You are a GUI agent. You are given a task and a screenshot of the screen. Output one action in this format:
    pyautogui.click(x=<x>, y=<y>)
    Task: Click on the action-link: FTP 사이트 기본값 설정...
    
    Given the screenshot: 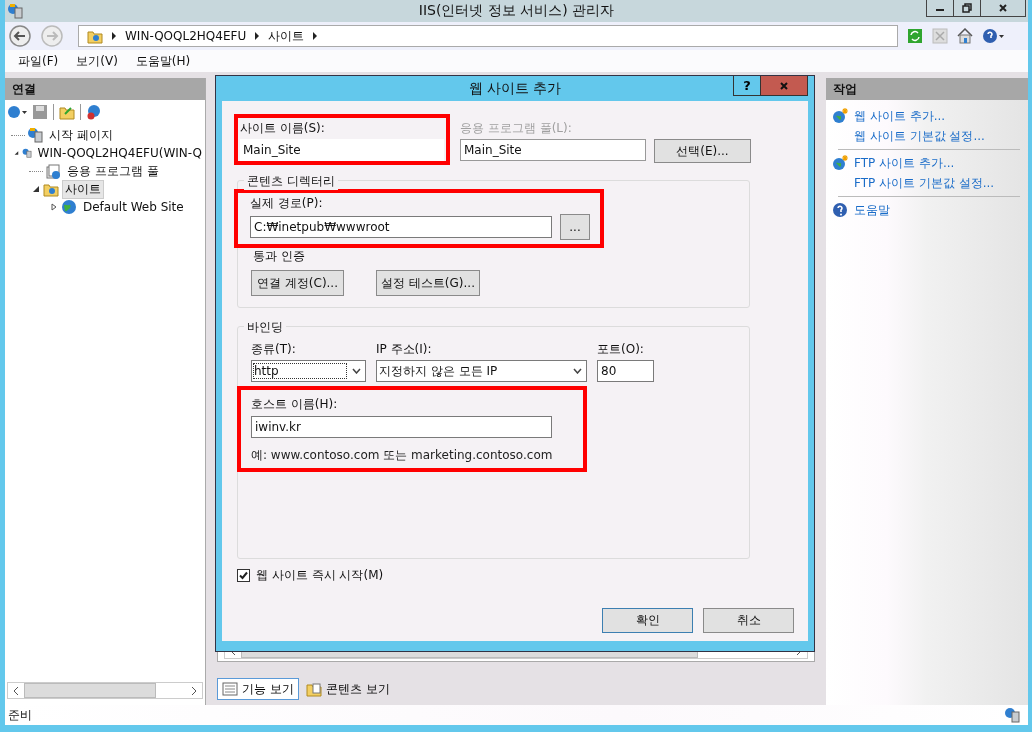 What is the action you would take?
    pyautogui.click(x=924, y=183)
    